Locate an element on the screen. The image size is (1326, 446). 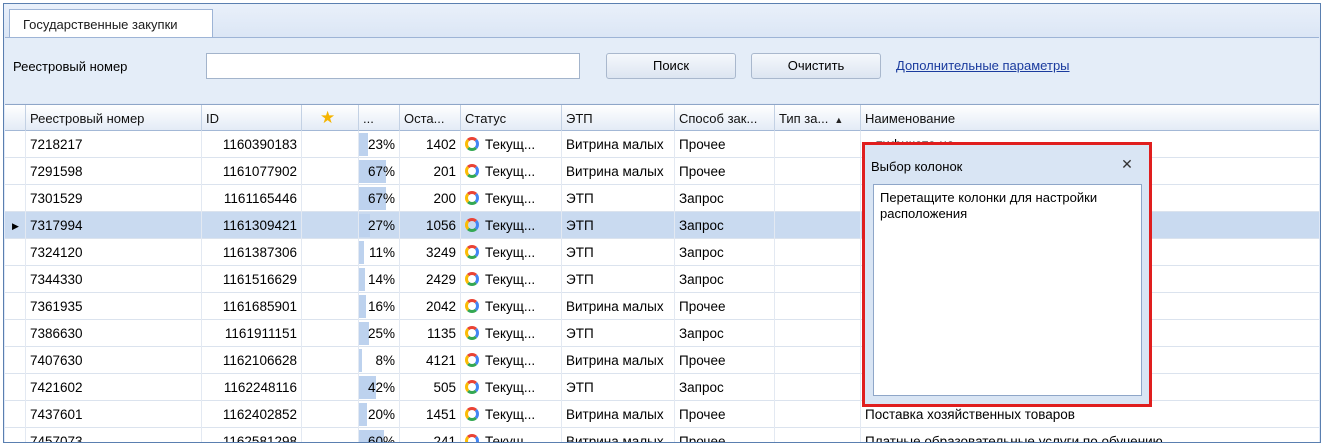
header-indicator is located at coordinates (15, 118).